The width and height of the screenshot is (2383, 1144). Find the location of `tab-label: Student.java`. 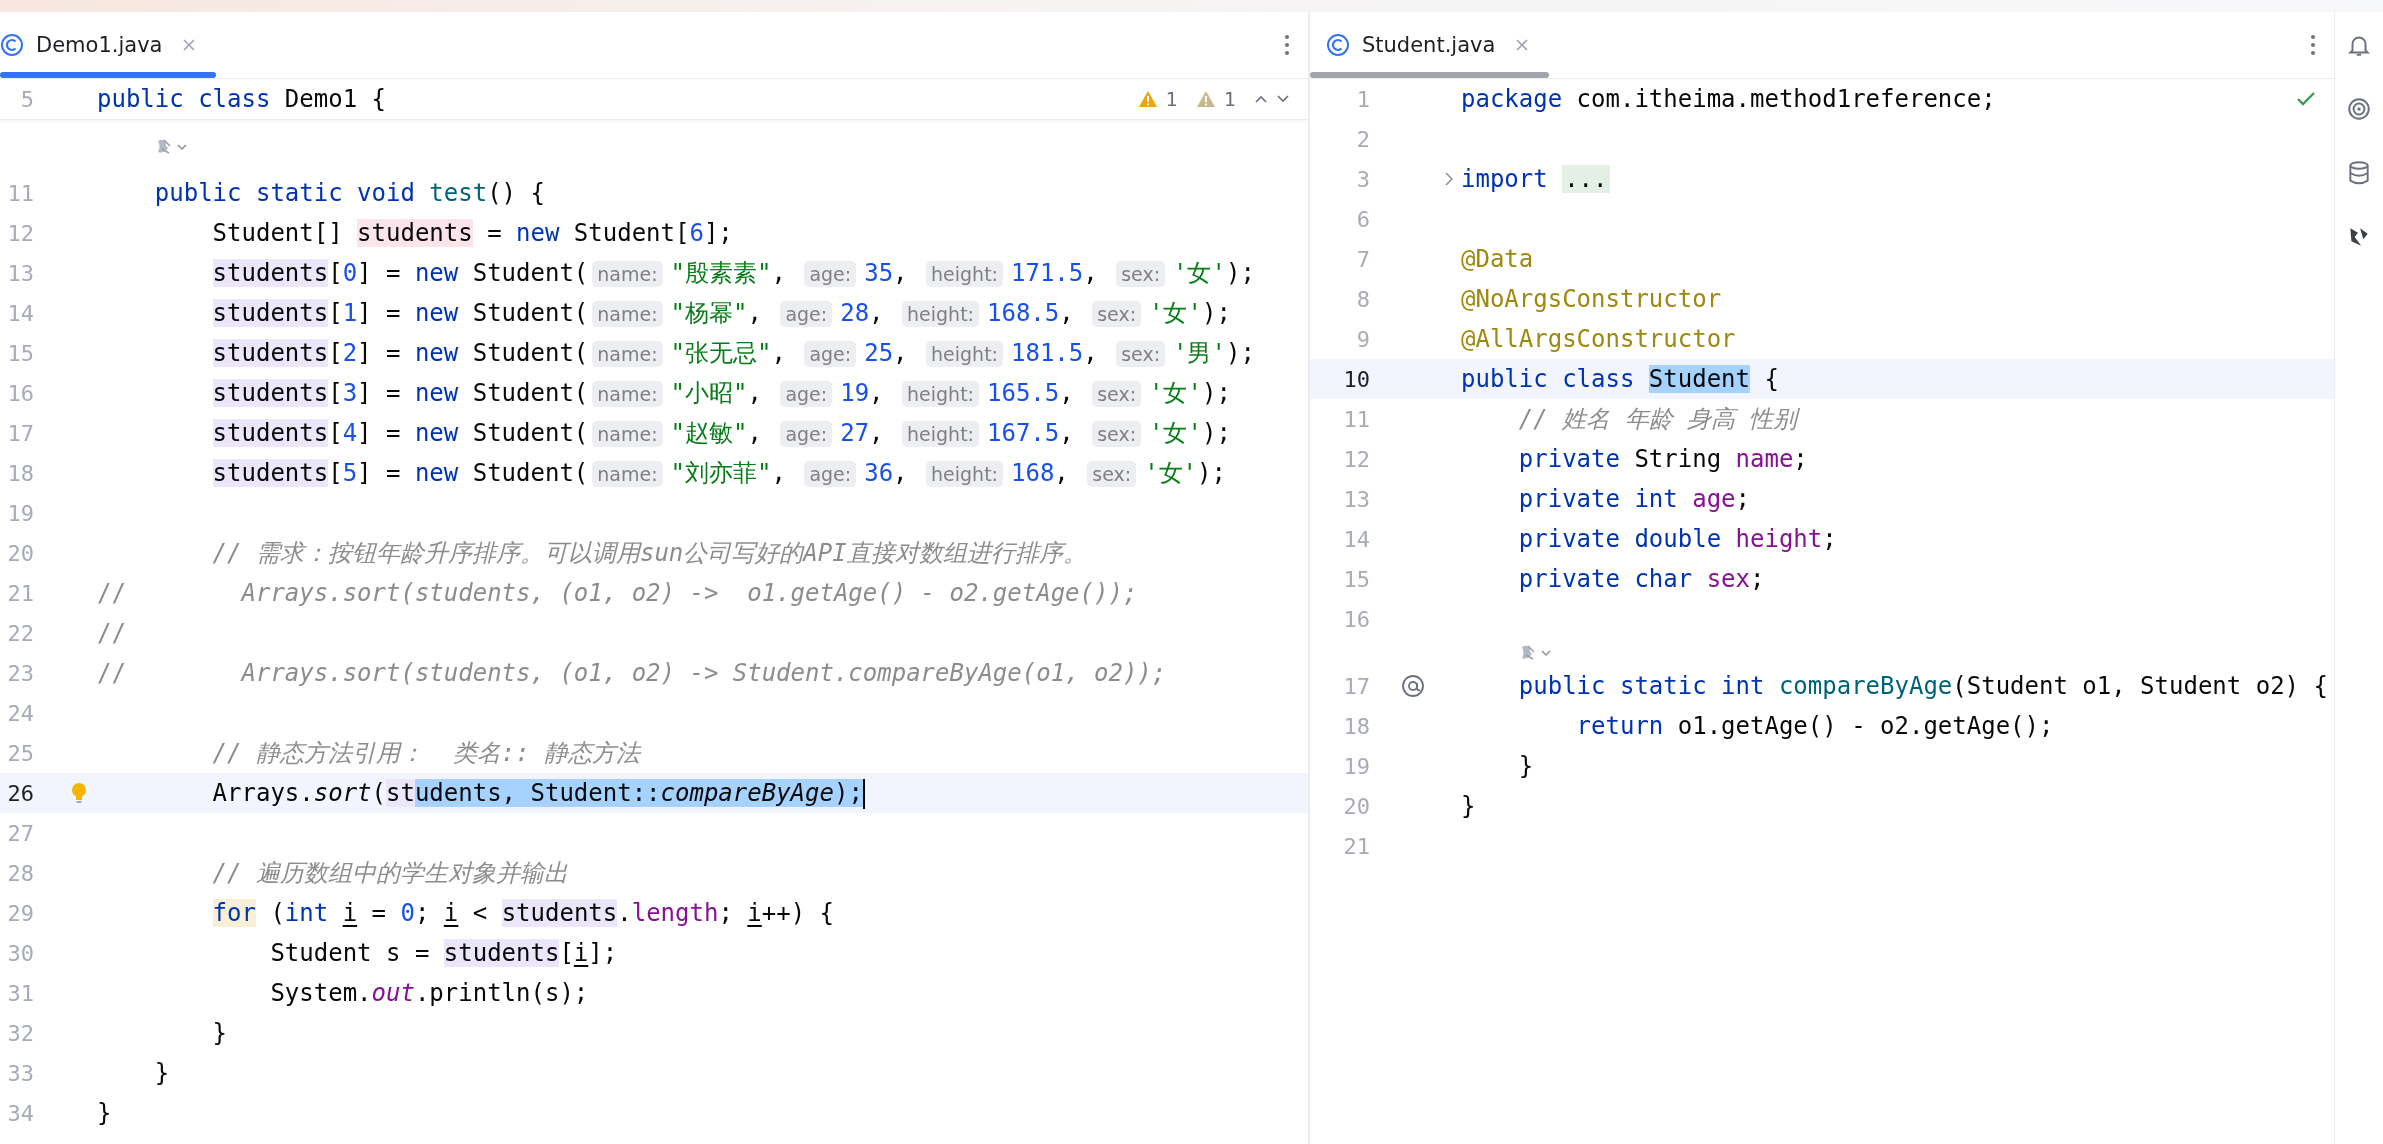

tab-label: Student.java is located at coordinates (1429, 45).